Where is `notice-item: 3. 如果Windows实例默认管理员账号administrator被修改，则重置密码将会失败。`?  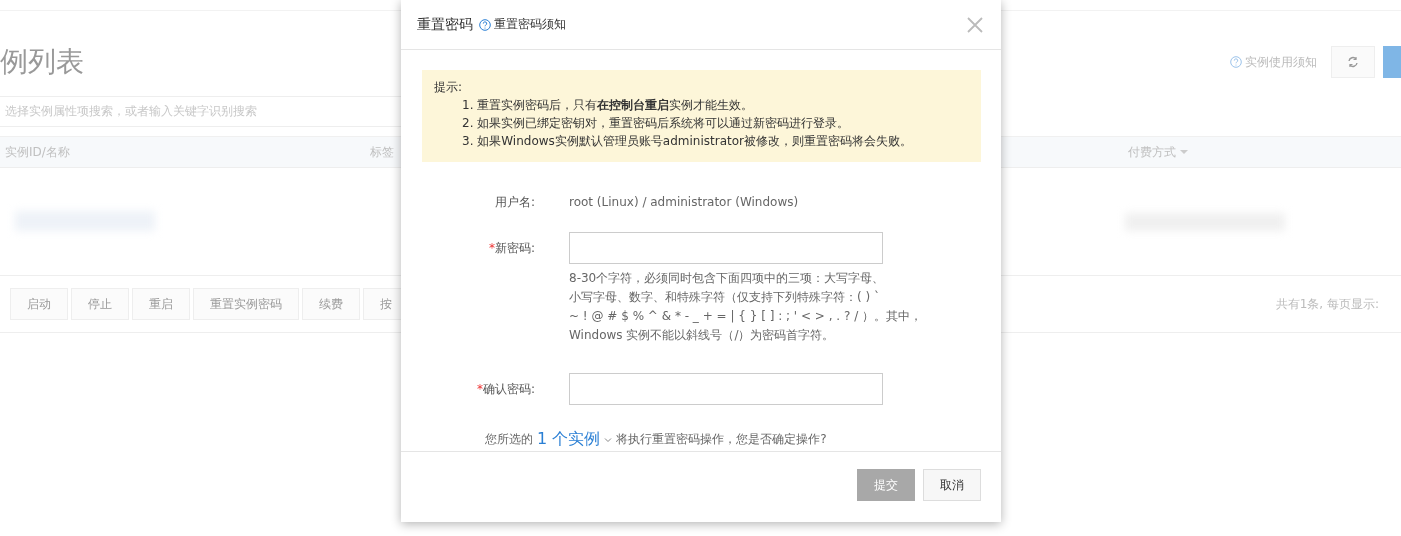 notice-item: 3. 如果Windows实例默认管理员账号administrator被修改，则重置密码将会失败。 is located at coordinates (687, 141).